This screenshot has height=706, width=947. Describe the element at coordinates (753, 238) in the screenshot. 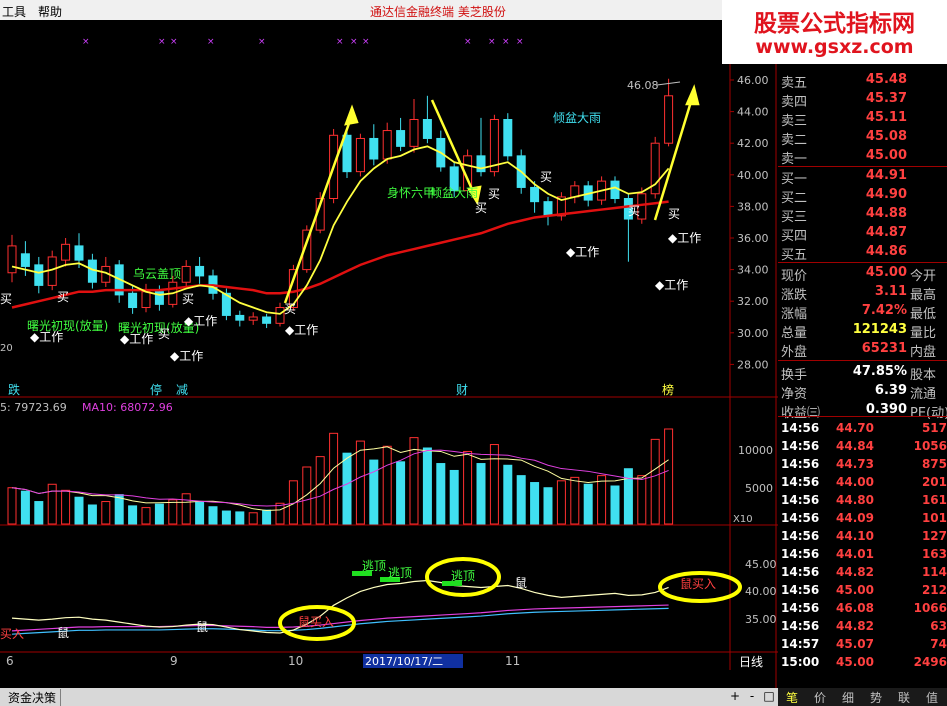

I see `price-tick: 36.00` at that location.